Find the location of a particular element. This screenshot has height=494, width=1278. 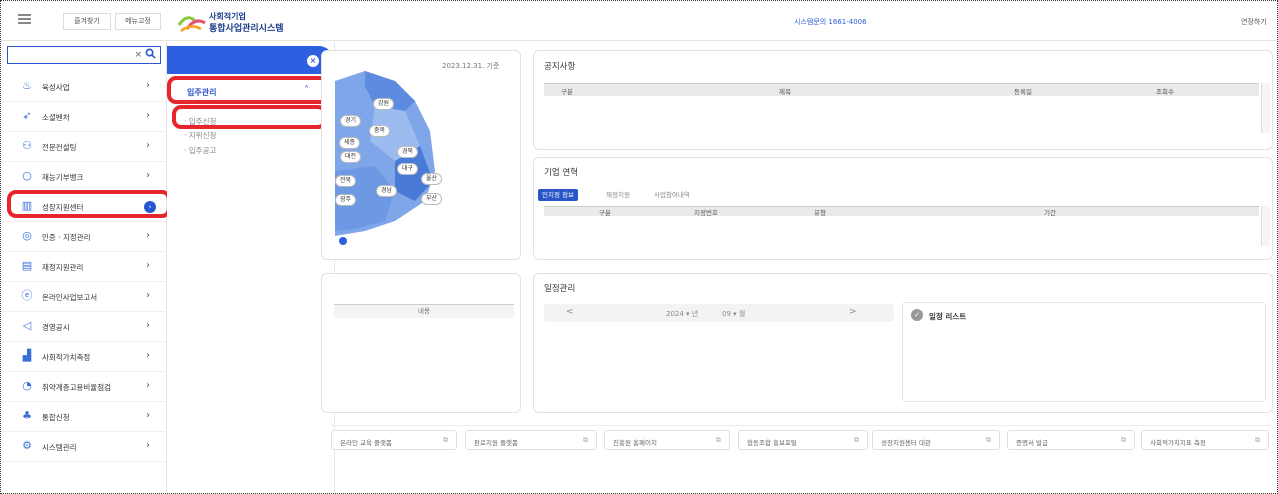

tab-project-history: 사업참여내역 is located at coordinates (672, 195).